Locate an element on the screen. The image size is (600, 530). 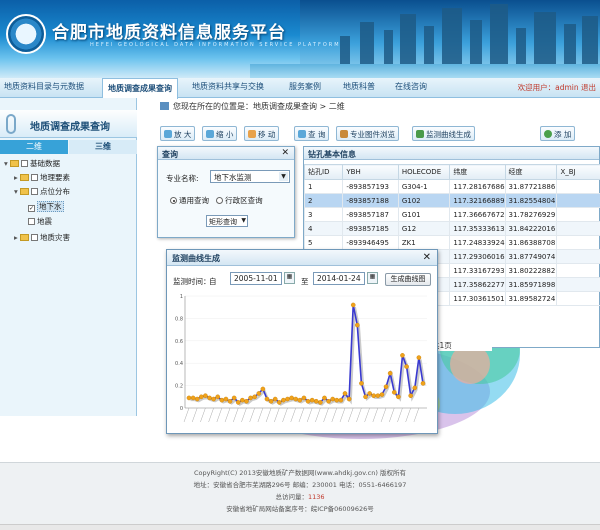
table-cell: -893857193 is located at coordinates (370, 186).